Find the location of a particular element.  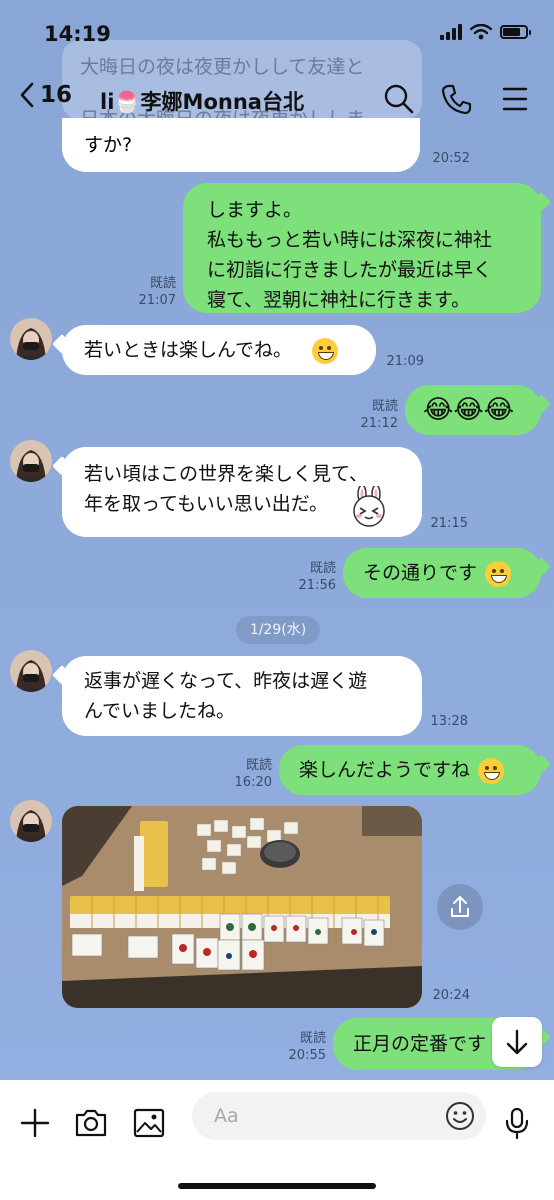

phone-icon is located at coordinates (456, 99).